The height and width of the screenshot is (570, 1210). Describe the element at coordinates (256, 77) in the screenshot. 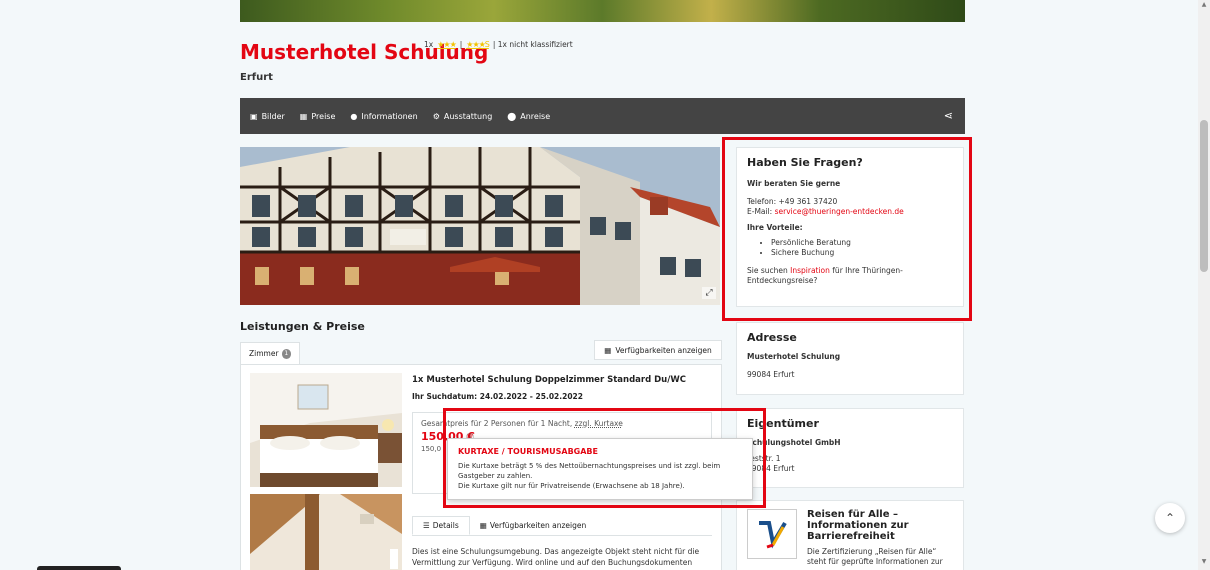

I see `hotel-city: Erfurt` at that location.